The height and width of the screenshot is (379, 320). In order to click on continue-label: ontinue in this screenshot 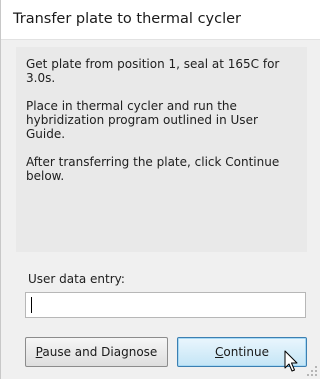, I will do `click(246, 352)`.